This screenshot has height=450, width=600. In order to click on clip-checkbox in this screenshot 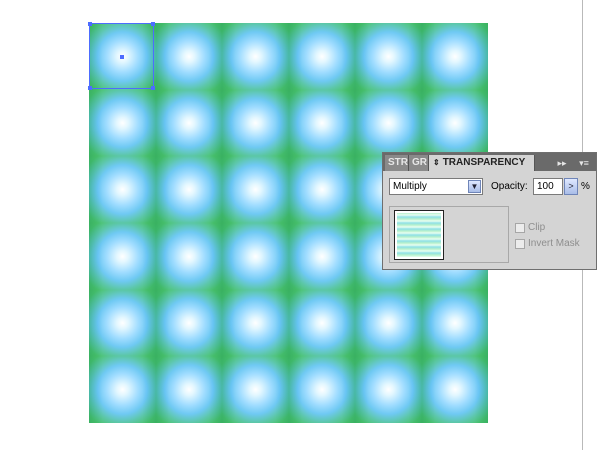, I will do `click(520, 227)`.